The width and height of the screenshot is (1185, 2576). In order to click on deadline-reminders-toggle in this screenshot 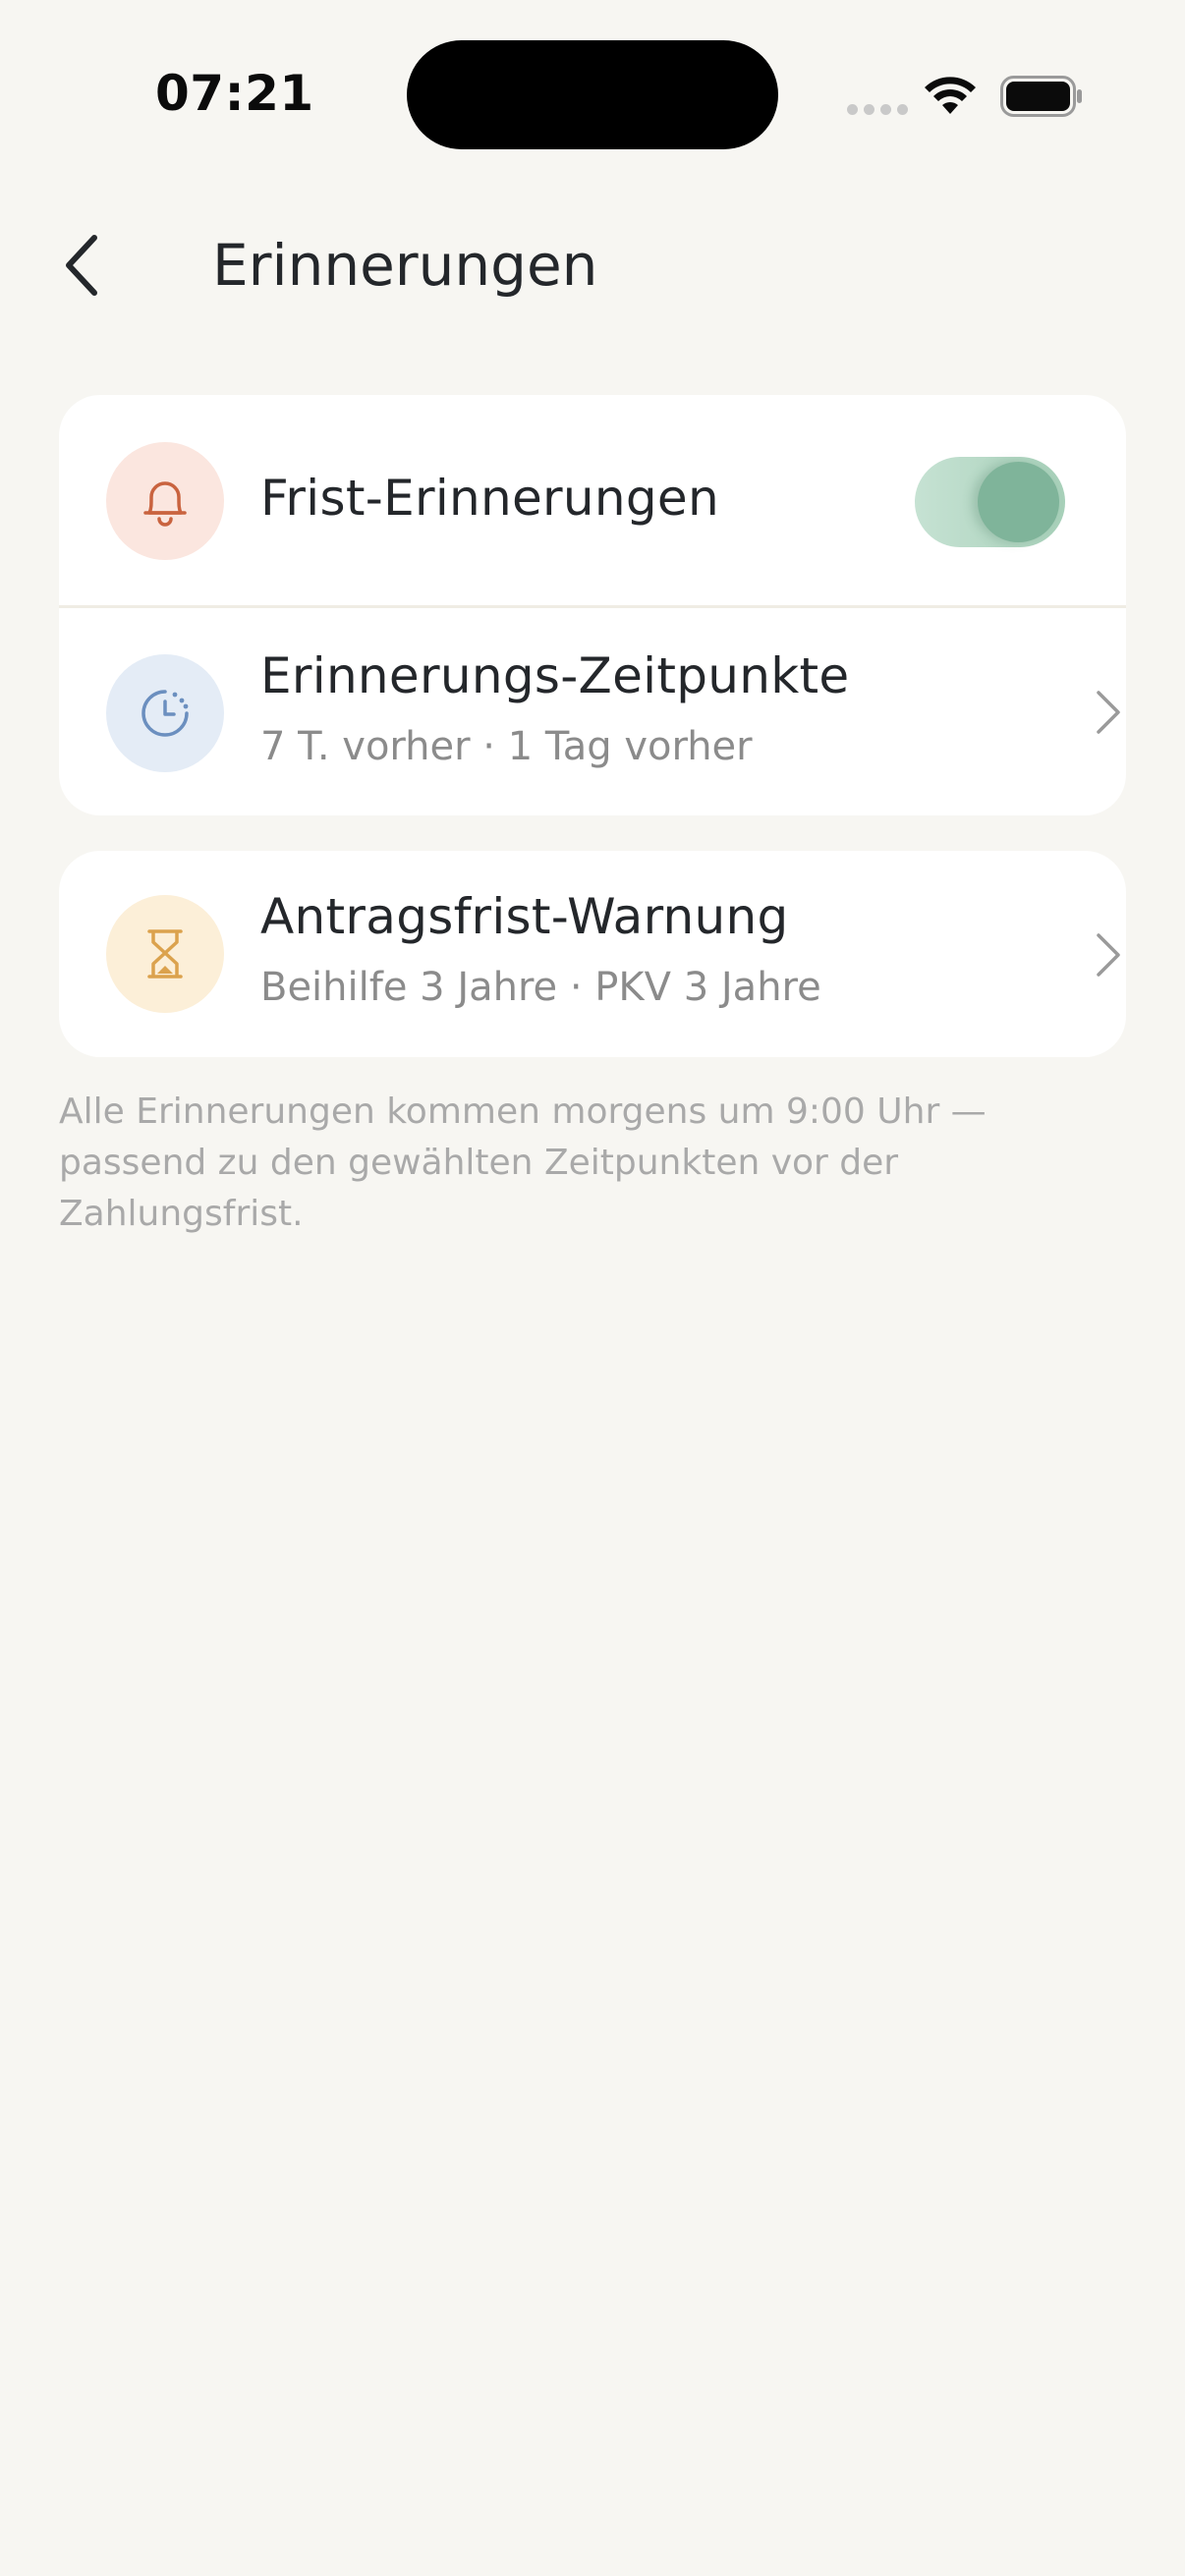, I will do `click(990, 502)`.